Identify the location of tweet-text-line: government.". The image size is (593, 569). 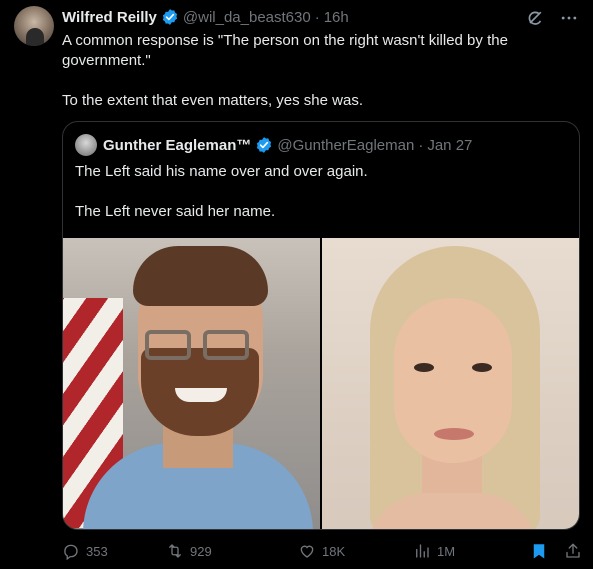
(106, 60).